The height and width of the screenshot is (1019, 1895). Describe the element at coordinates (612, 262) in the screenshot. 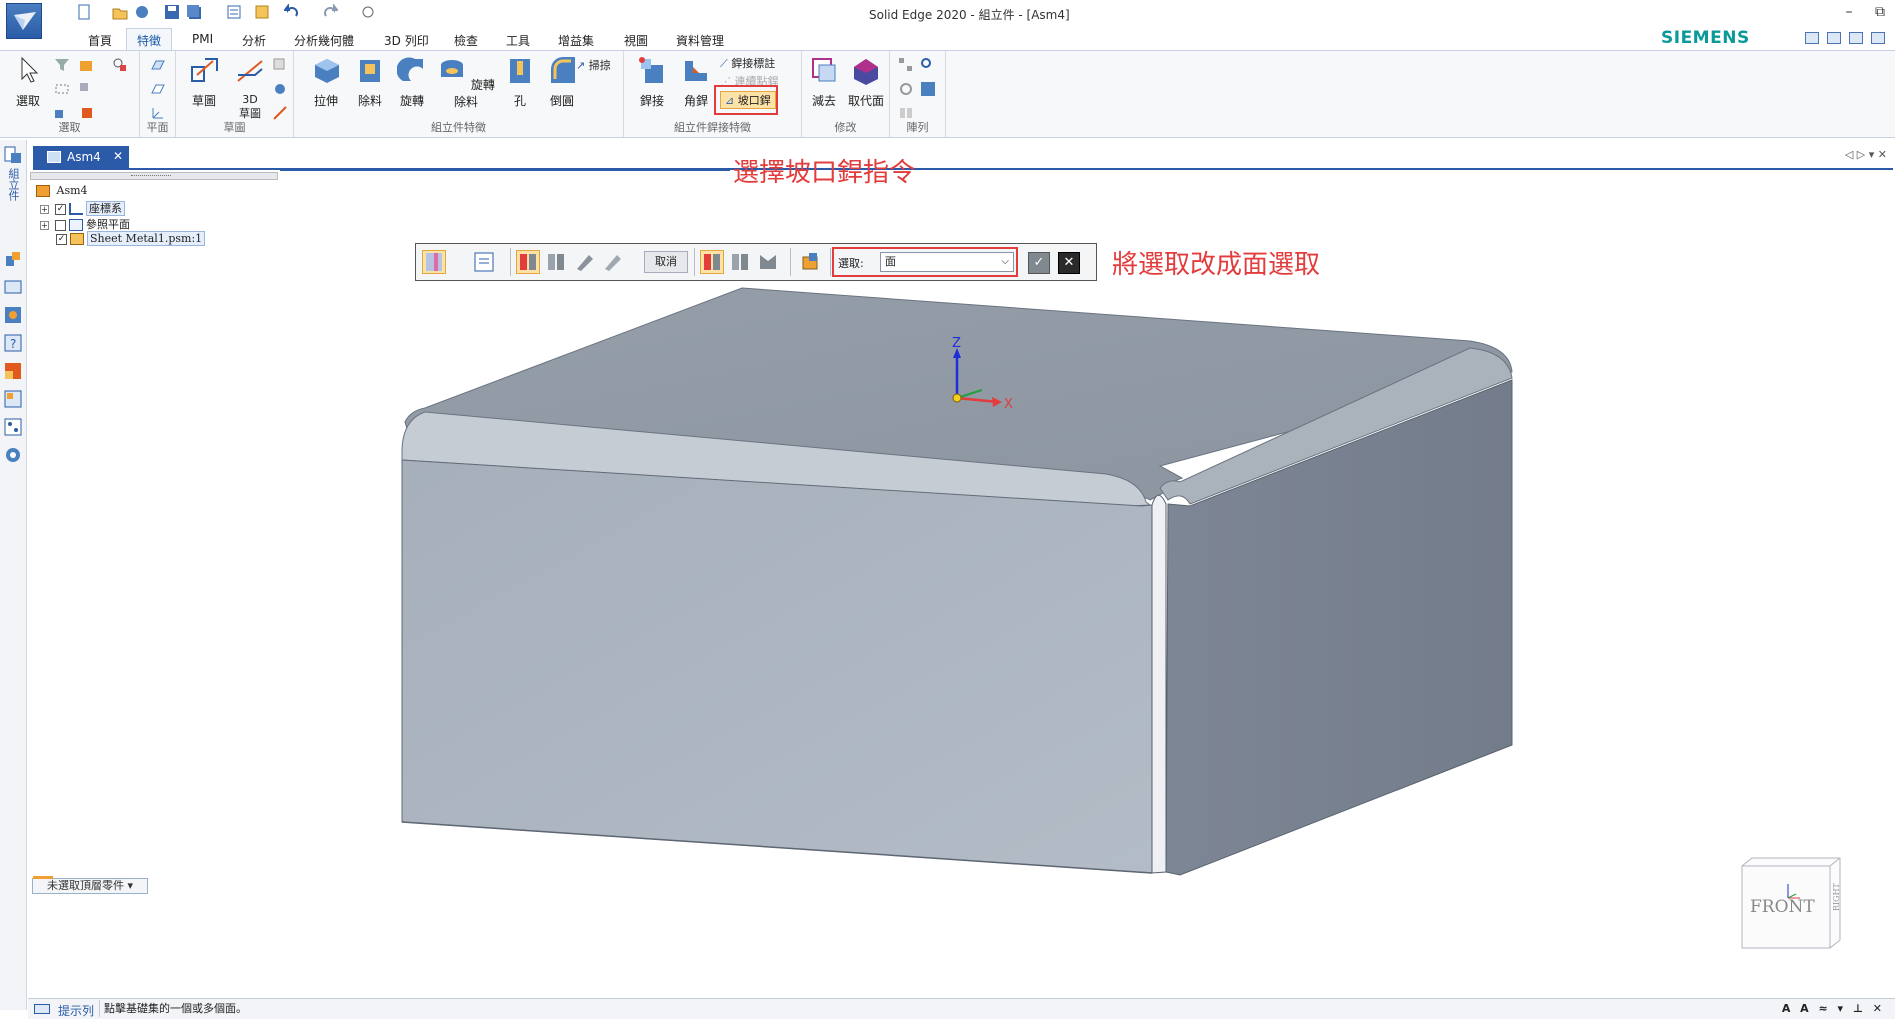

I see `step-edge-2-button` at that location.